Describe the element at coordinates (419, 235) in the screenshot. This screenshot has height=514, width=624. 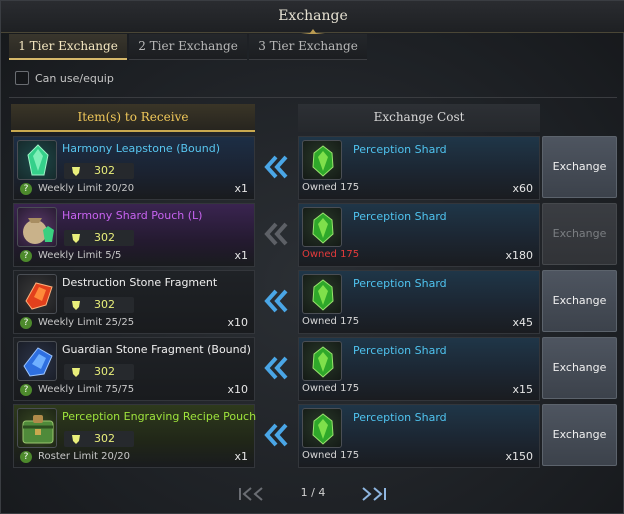
I see `cost-item-card: Perception Shard Owned 175 x180` at that location.